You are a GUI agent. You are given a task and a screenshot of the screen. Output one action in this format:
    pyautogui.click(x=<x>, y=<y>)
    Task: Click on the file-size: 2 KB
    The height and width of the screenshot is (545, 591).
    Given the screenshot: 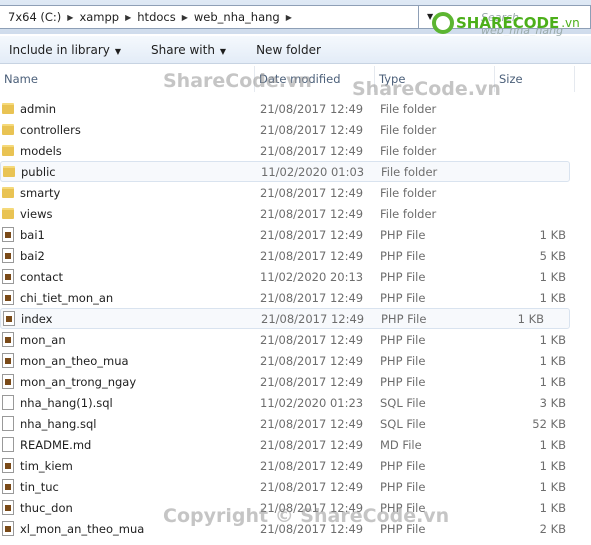 What is the action you would take?
    pyautogui.click(x=552, y=528)
    